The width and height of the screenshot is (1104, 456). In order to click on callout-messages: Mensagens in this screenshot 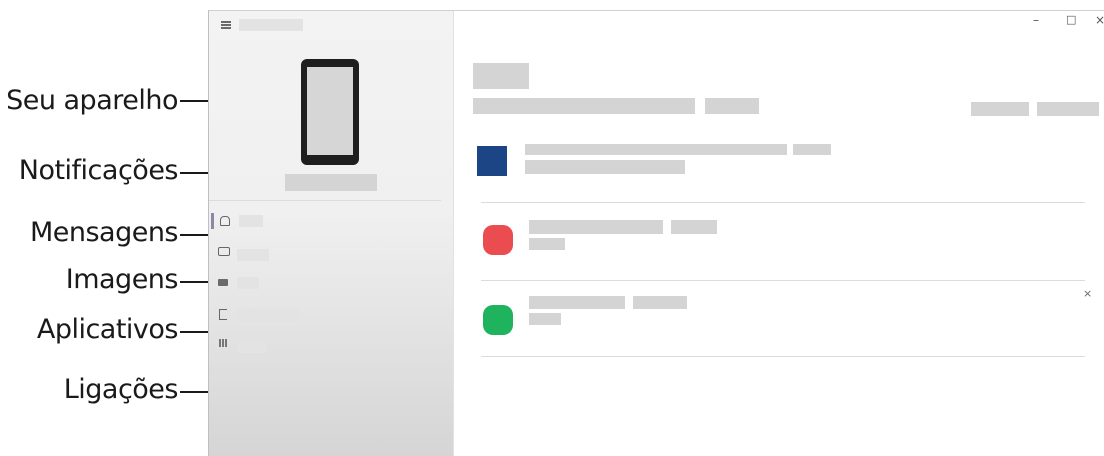, I will do `click(104, 232)`.